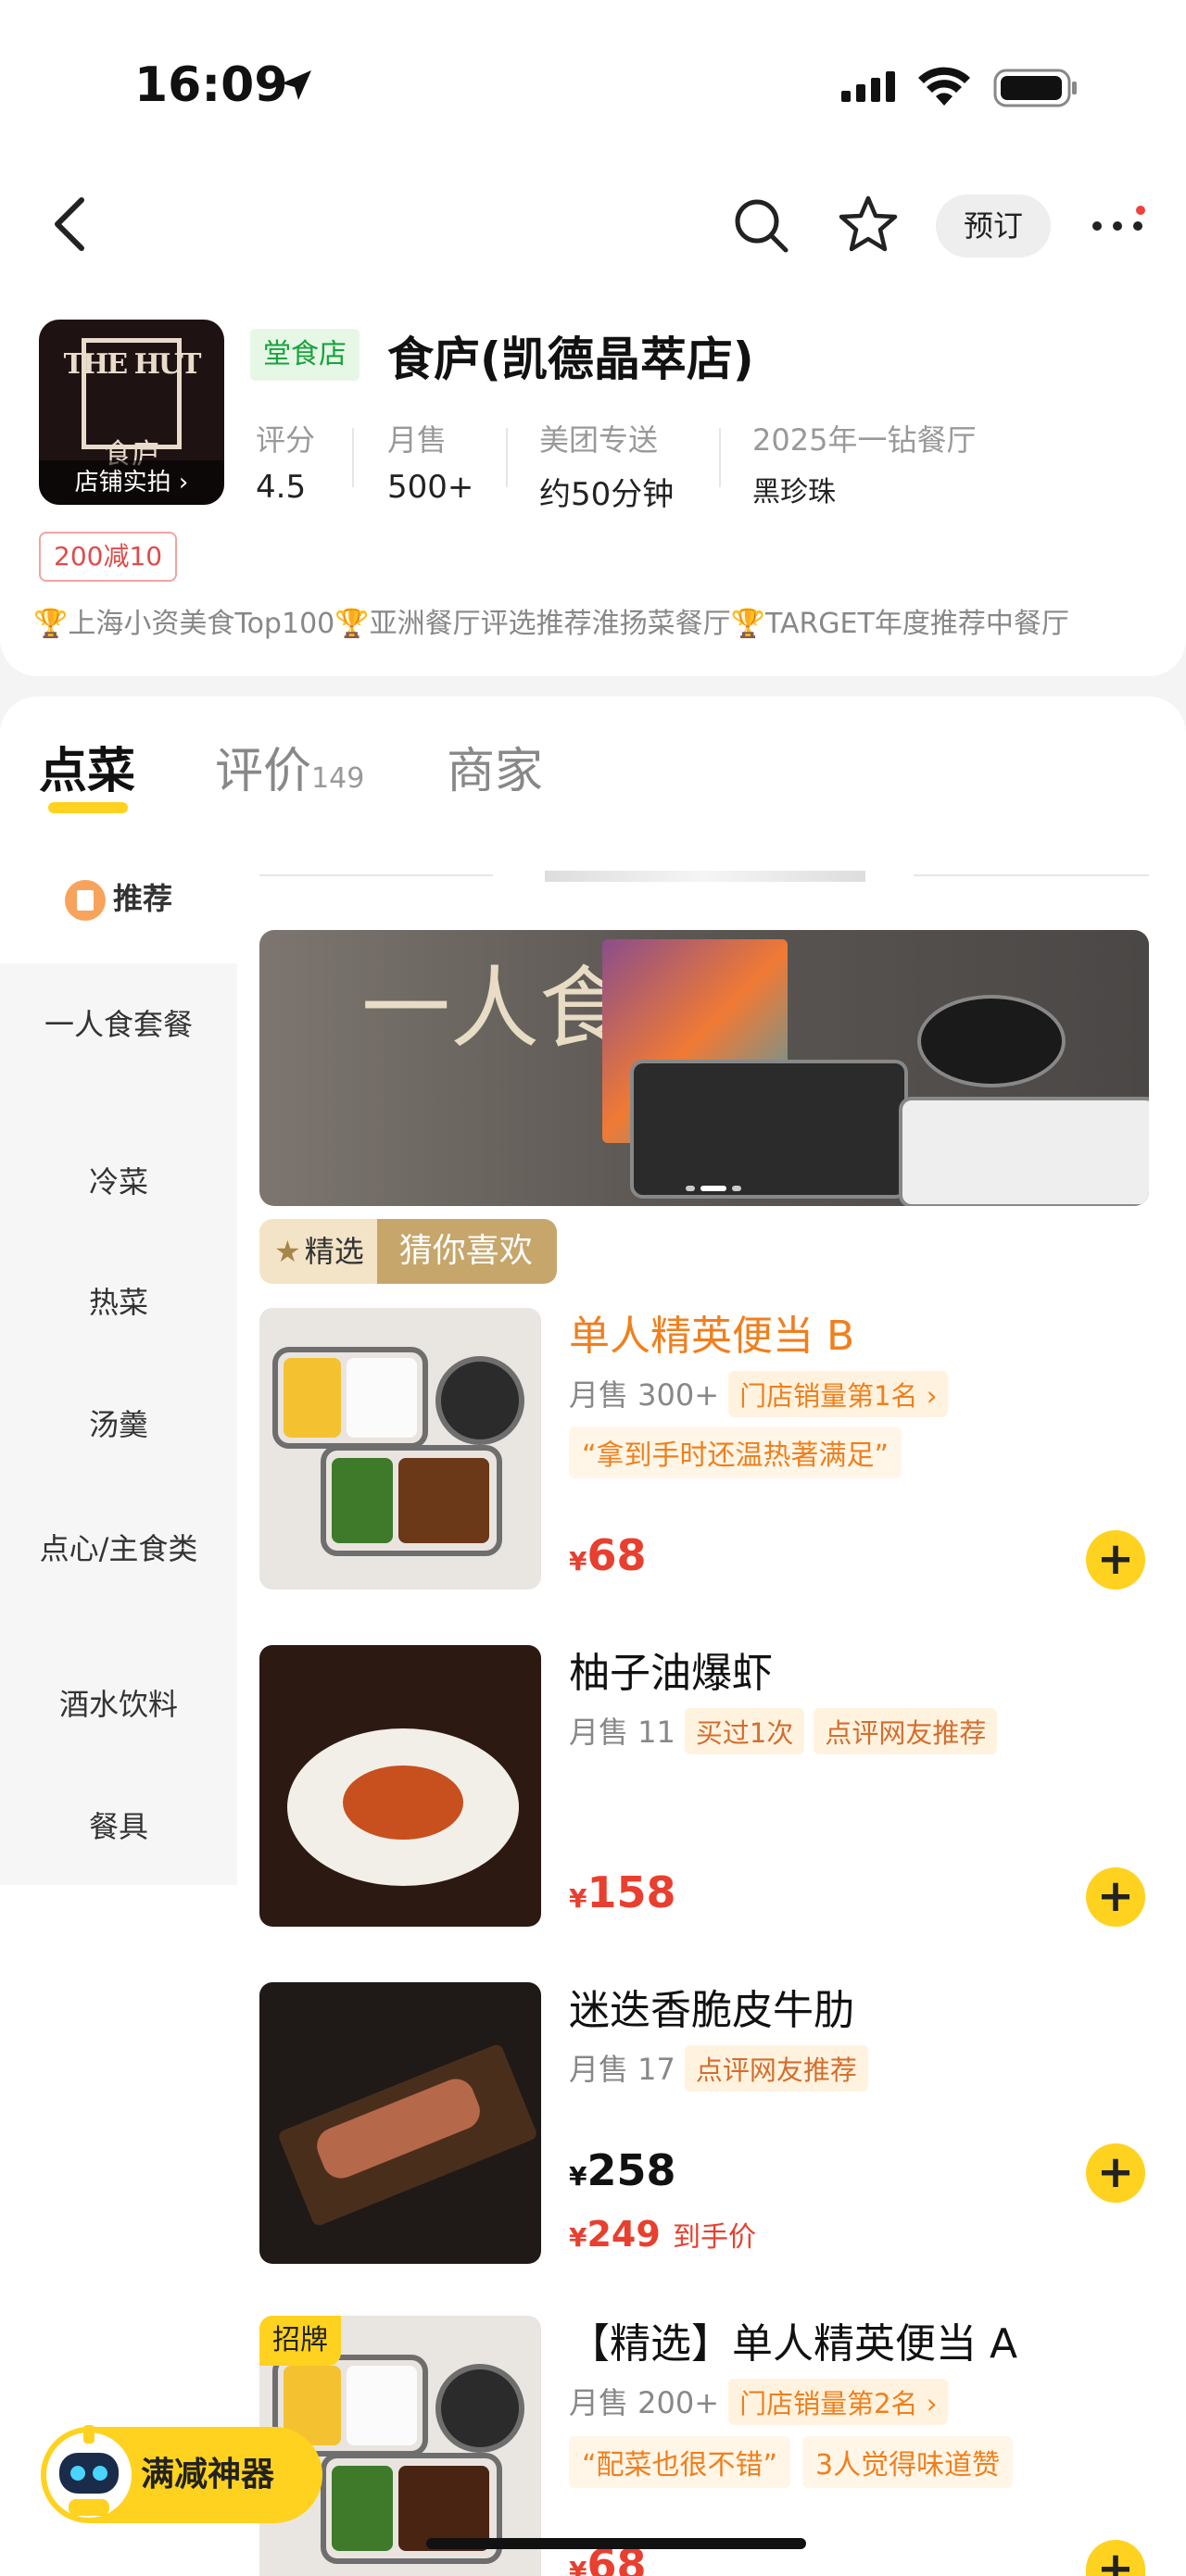 This screenshot has height=2576, width=1186. I want to click on tab-reviews: 评价149, so click(289, 766).